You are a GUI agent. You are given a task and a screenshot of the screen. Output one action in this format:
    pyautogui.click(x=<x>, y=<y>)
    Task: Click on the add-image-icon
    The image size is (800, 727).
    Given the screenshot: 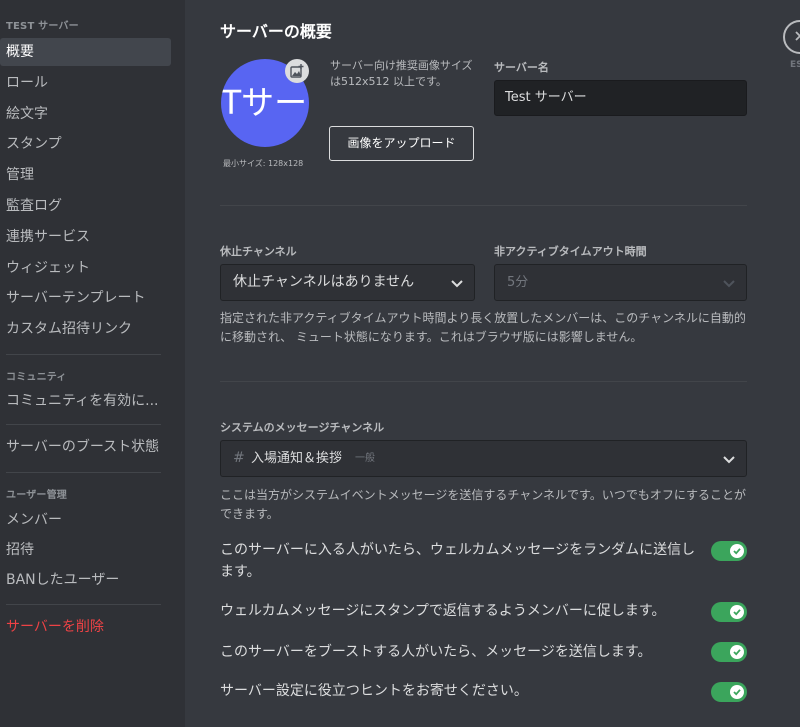 What is the action you would take?
    pyautogui.click(x=297, y=71)
    